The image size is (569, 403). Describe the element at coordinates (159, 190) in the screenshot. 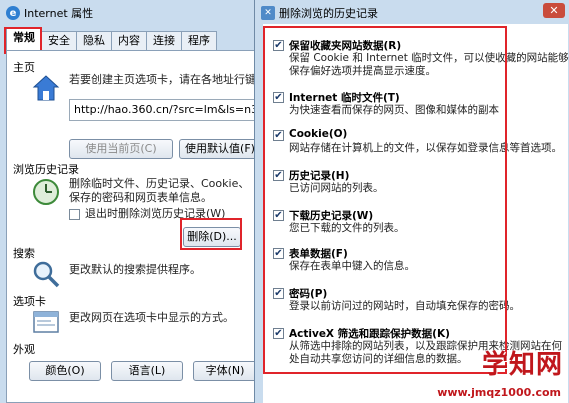

I see `history-desc: 删除临时文件、历史记录、Cookie、保存的密码和网页表单信息。` at that location.